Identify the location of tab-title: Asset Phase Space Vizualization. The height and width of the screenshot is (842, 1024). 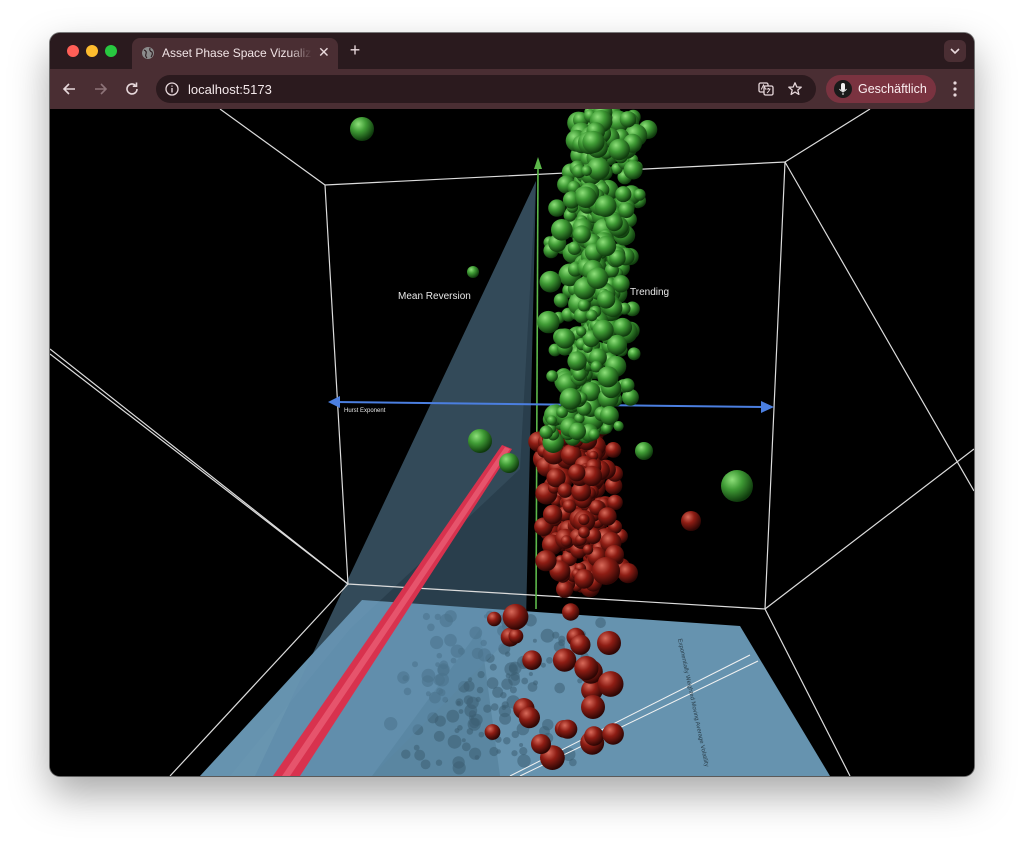
(237, 53).